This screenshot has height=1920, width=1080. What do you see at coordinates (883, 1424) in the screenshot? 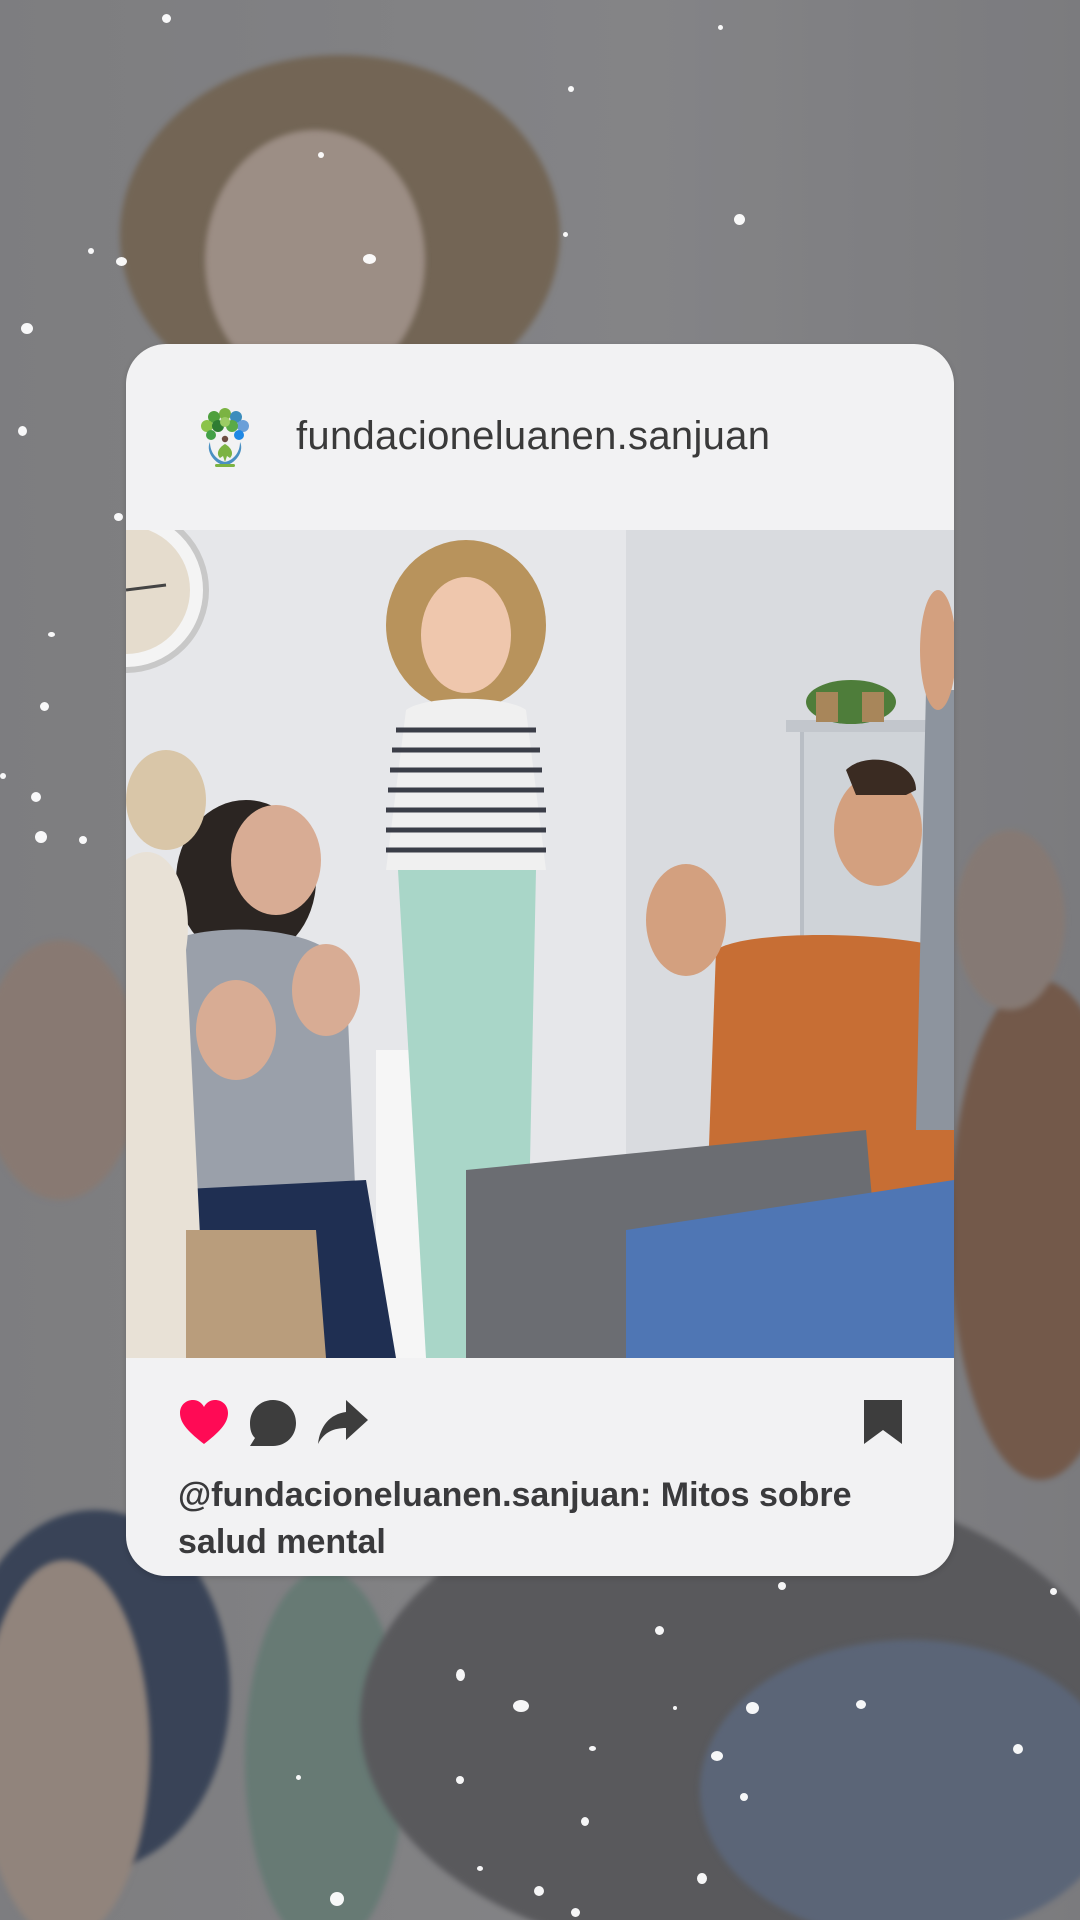
I see `bookmark-icon` at bounding box center [883, 1424].